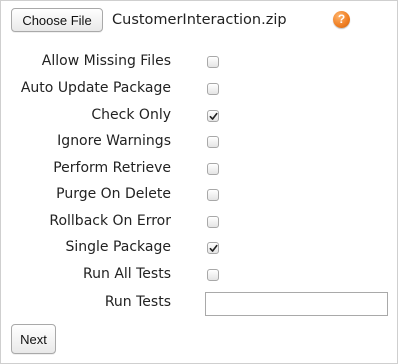 This screenshot has width=398, height=364. I want to click on help-icon: ?, so click(341, 19).